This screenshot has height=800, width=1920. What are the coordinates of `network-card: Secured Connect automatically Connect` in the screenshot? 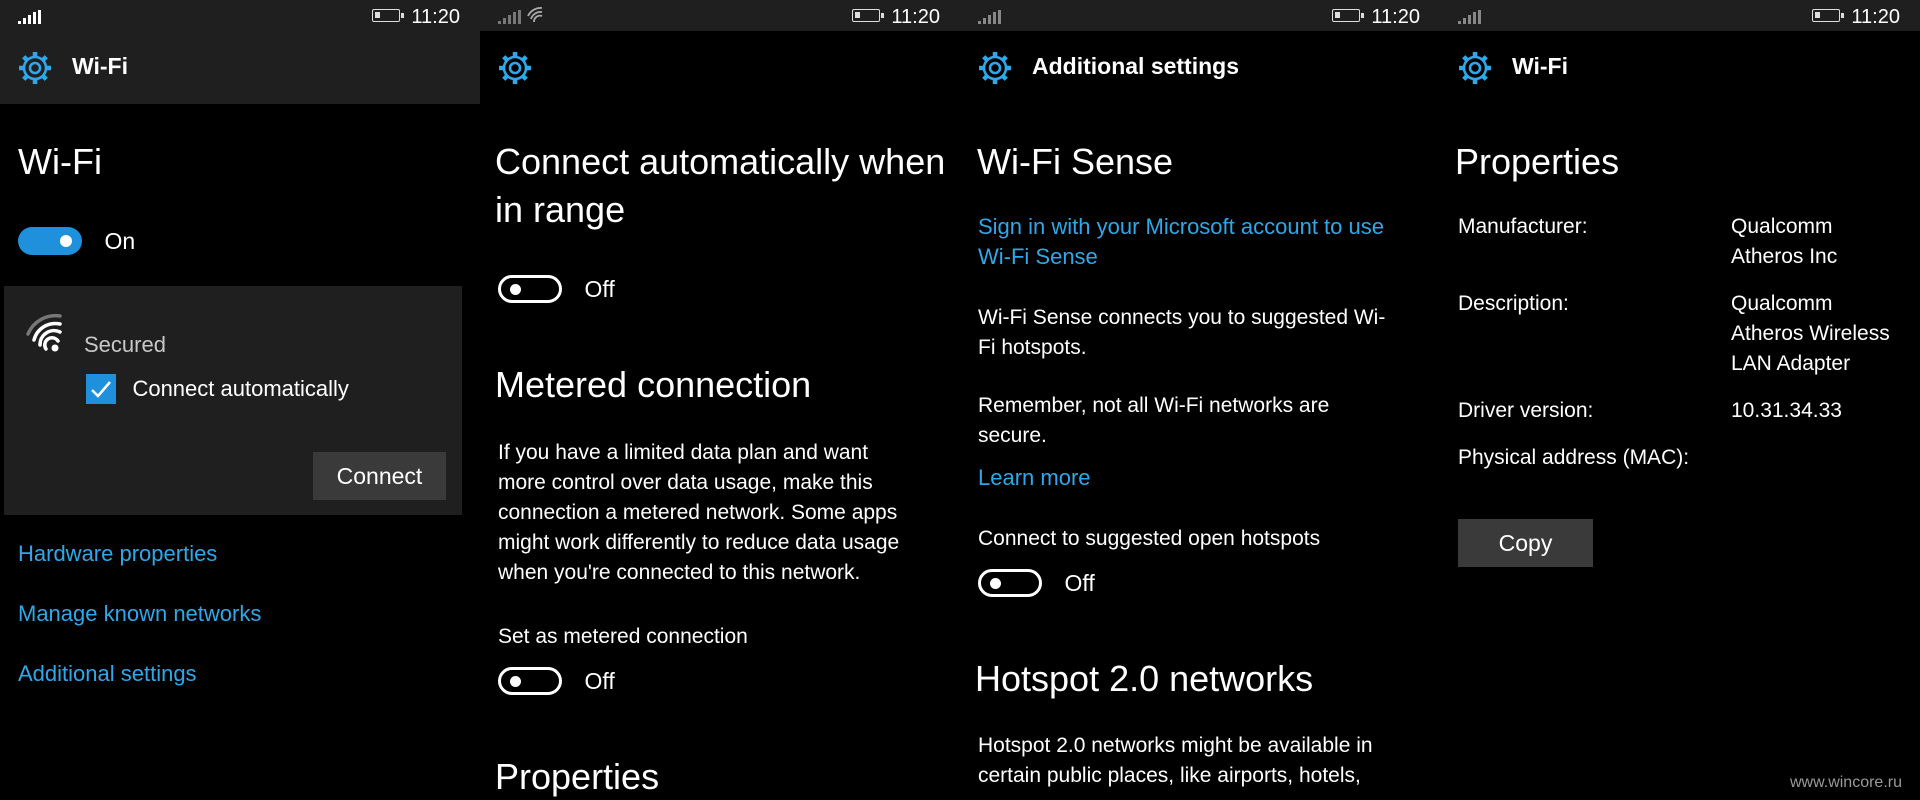 It's located at (233, 400).